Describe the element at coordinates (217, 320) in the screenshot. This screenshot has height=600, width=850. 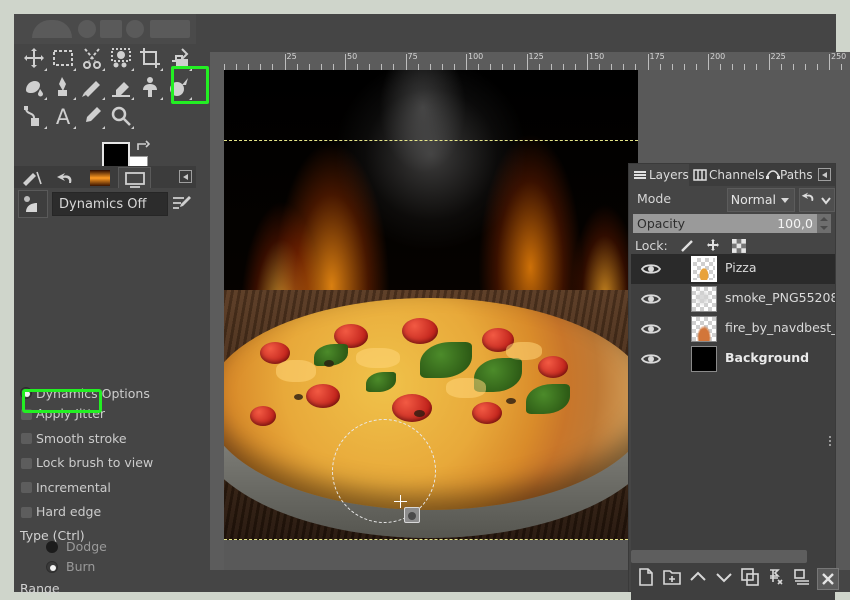
I see `vertical-ruler` at that location.